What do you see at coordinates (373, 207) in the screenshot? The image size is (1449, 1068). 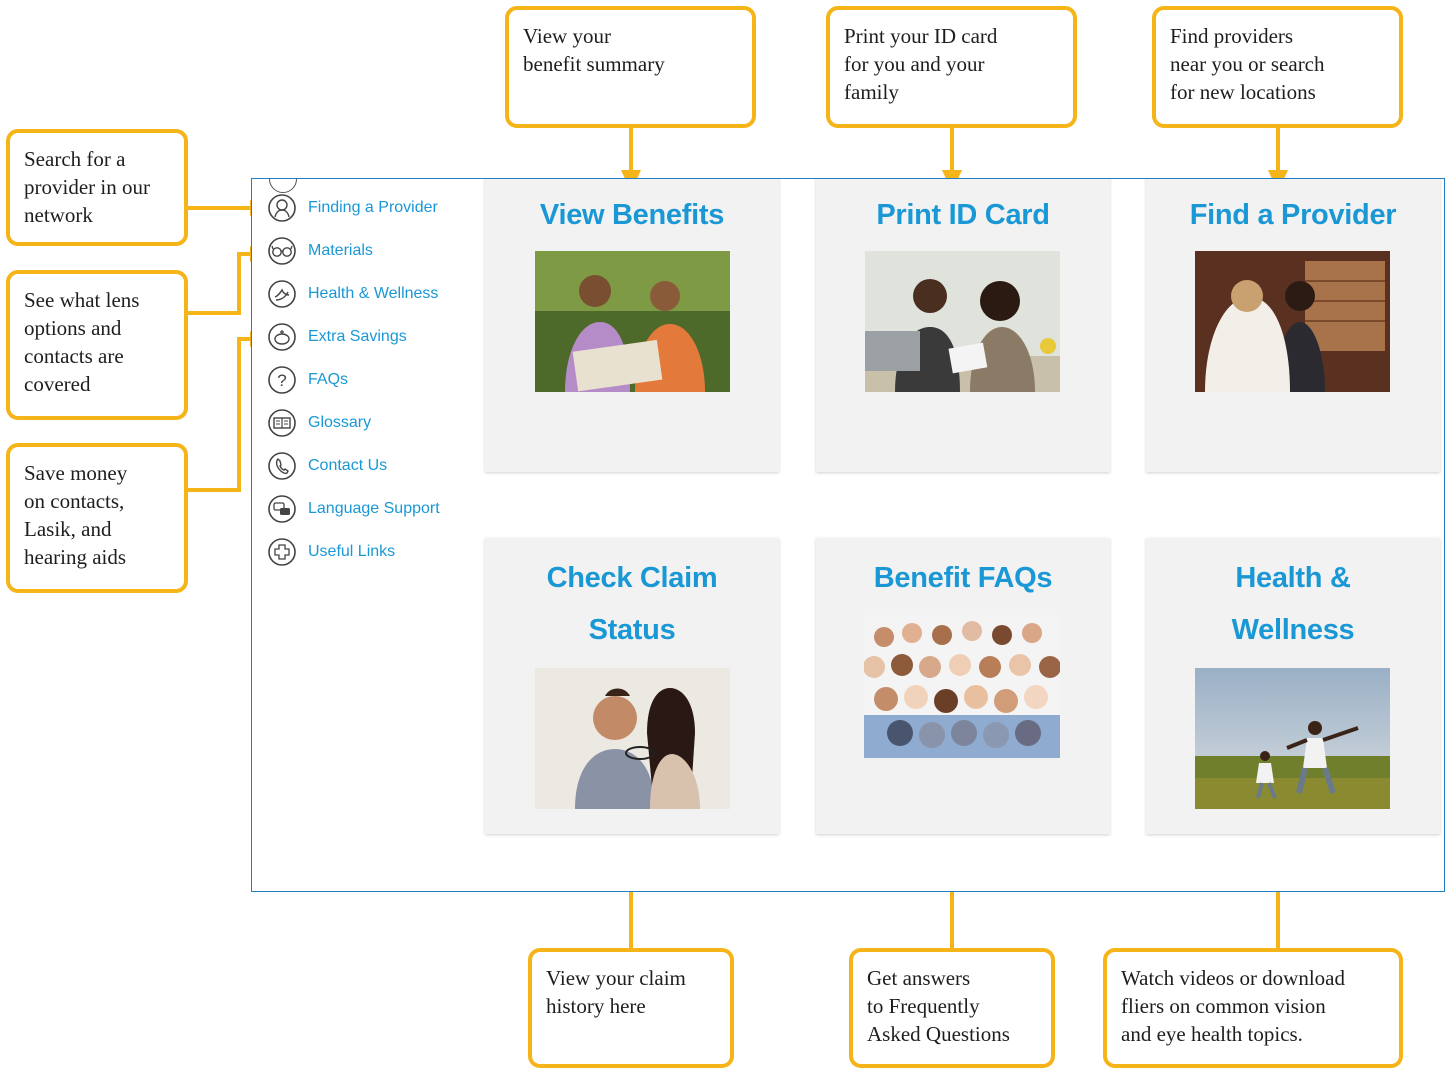 I see `sidebar-item-label: Finding a Provider` at bounding box center [373, 207].